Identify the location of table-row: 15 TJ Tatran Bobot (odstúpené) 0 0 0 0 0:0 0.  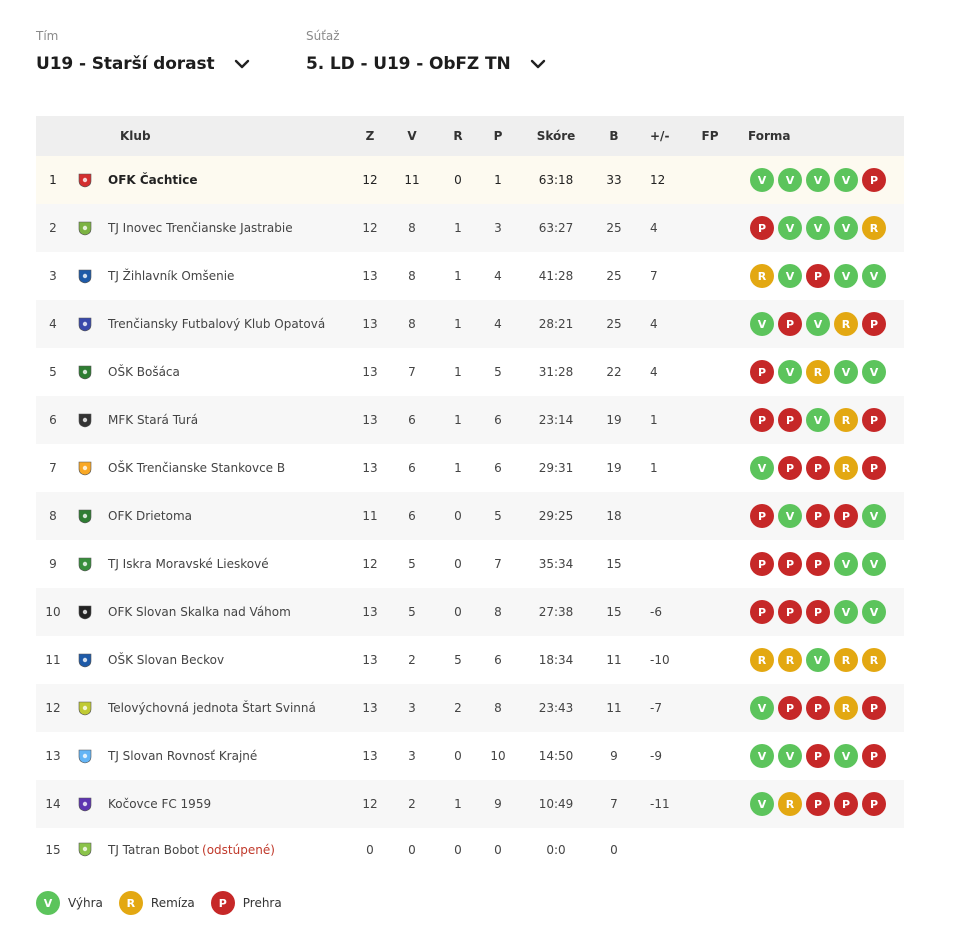
(470, 849).